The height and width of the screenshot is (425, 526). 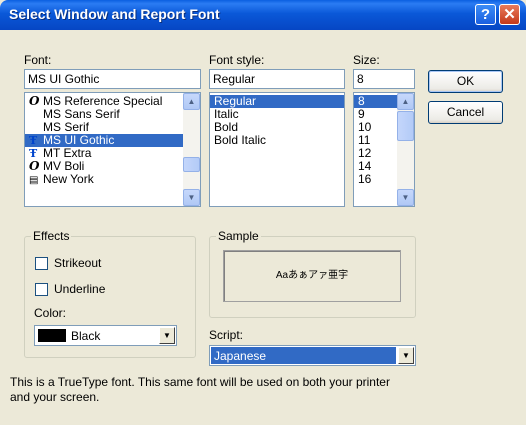 What do you see at coordinates (66, 127) in the screenshot?
I see `font-item-label: MS Serif` at bounding box center [66, 127].